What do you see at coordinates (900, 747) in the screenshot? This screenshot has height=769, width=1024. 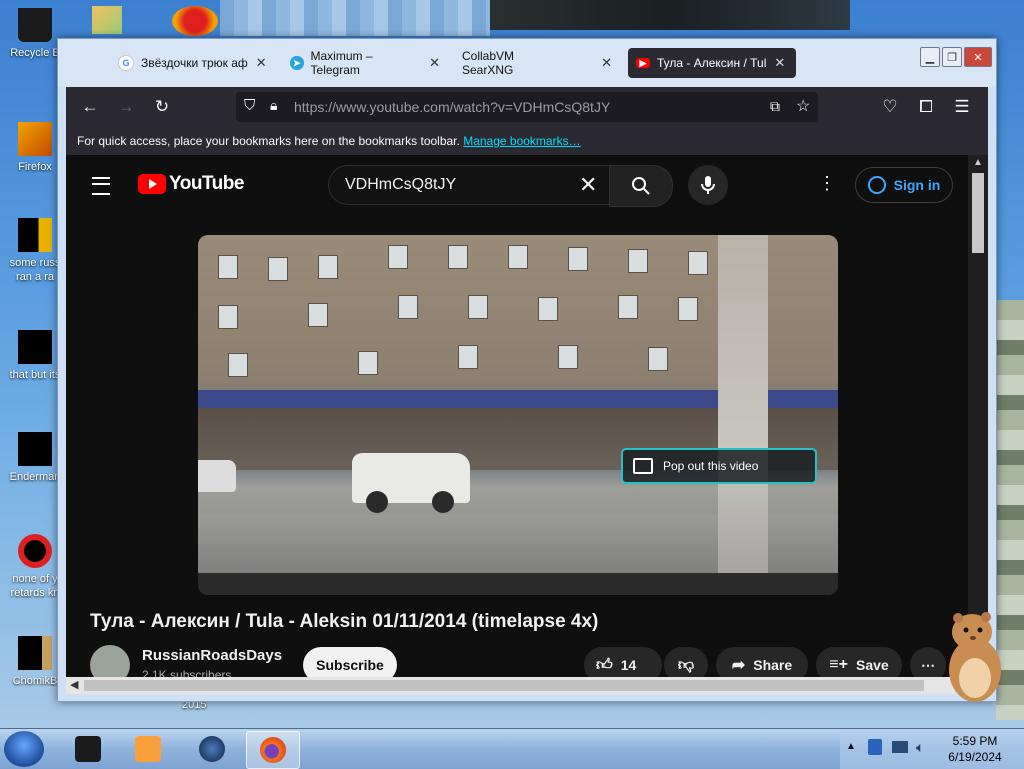 I see `network-icon` at bounding box center [900, 747].